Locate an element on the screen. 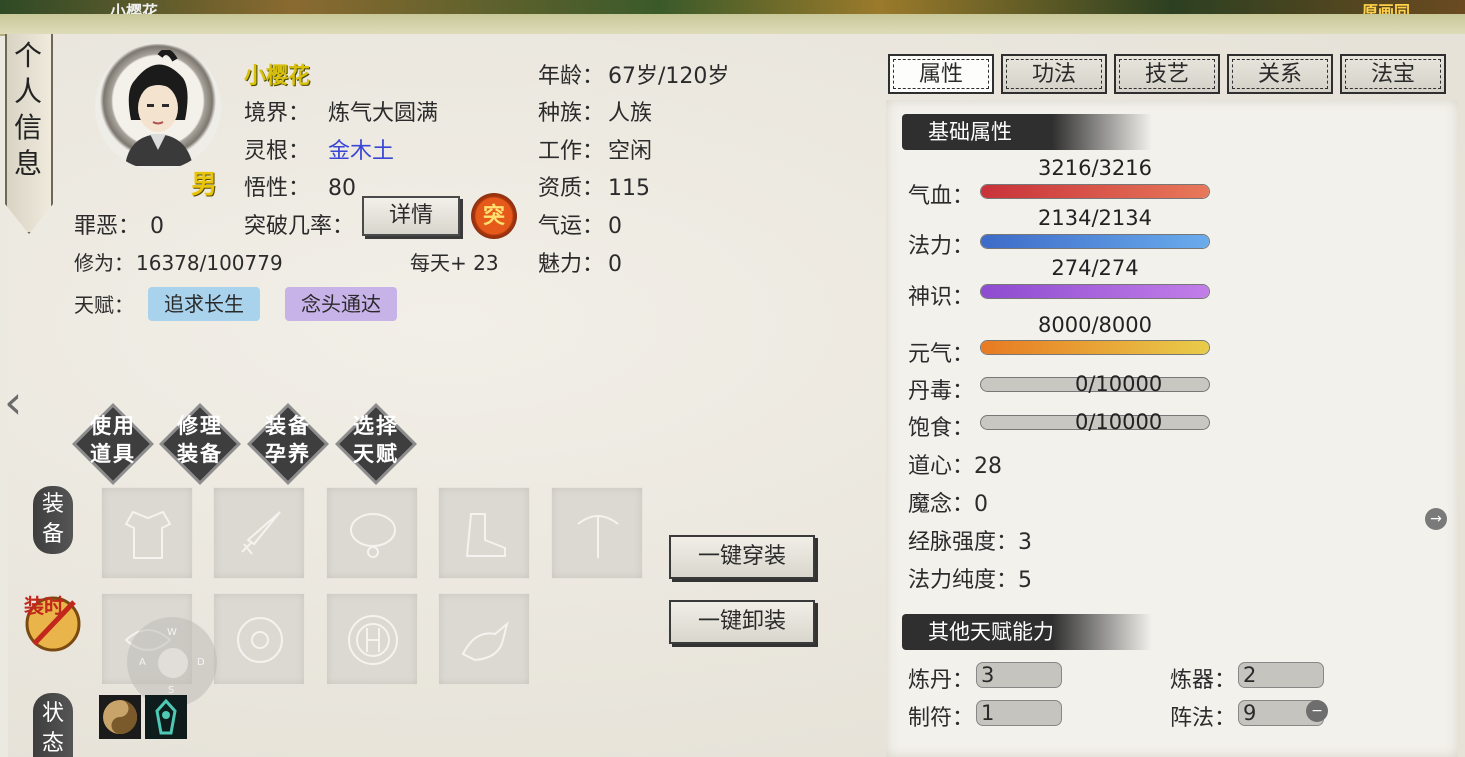 This screenshot has width=1465, height=757. other-talents-title: 其他天赋能力 is located at coordinates (1027, 632).